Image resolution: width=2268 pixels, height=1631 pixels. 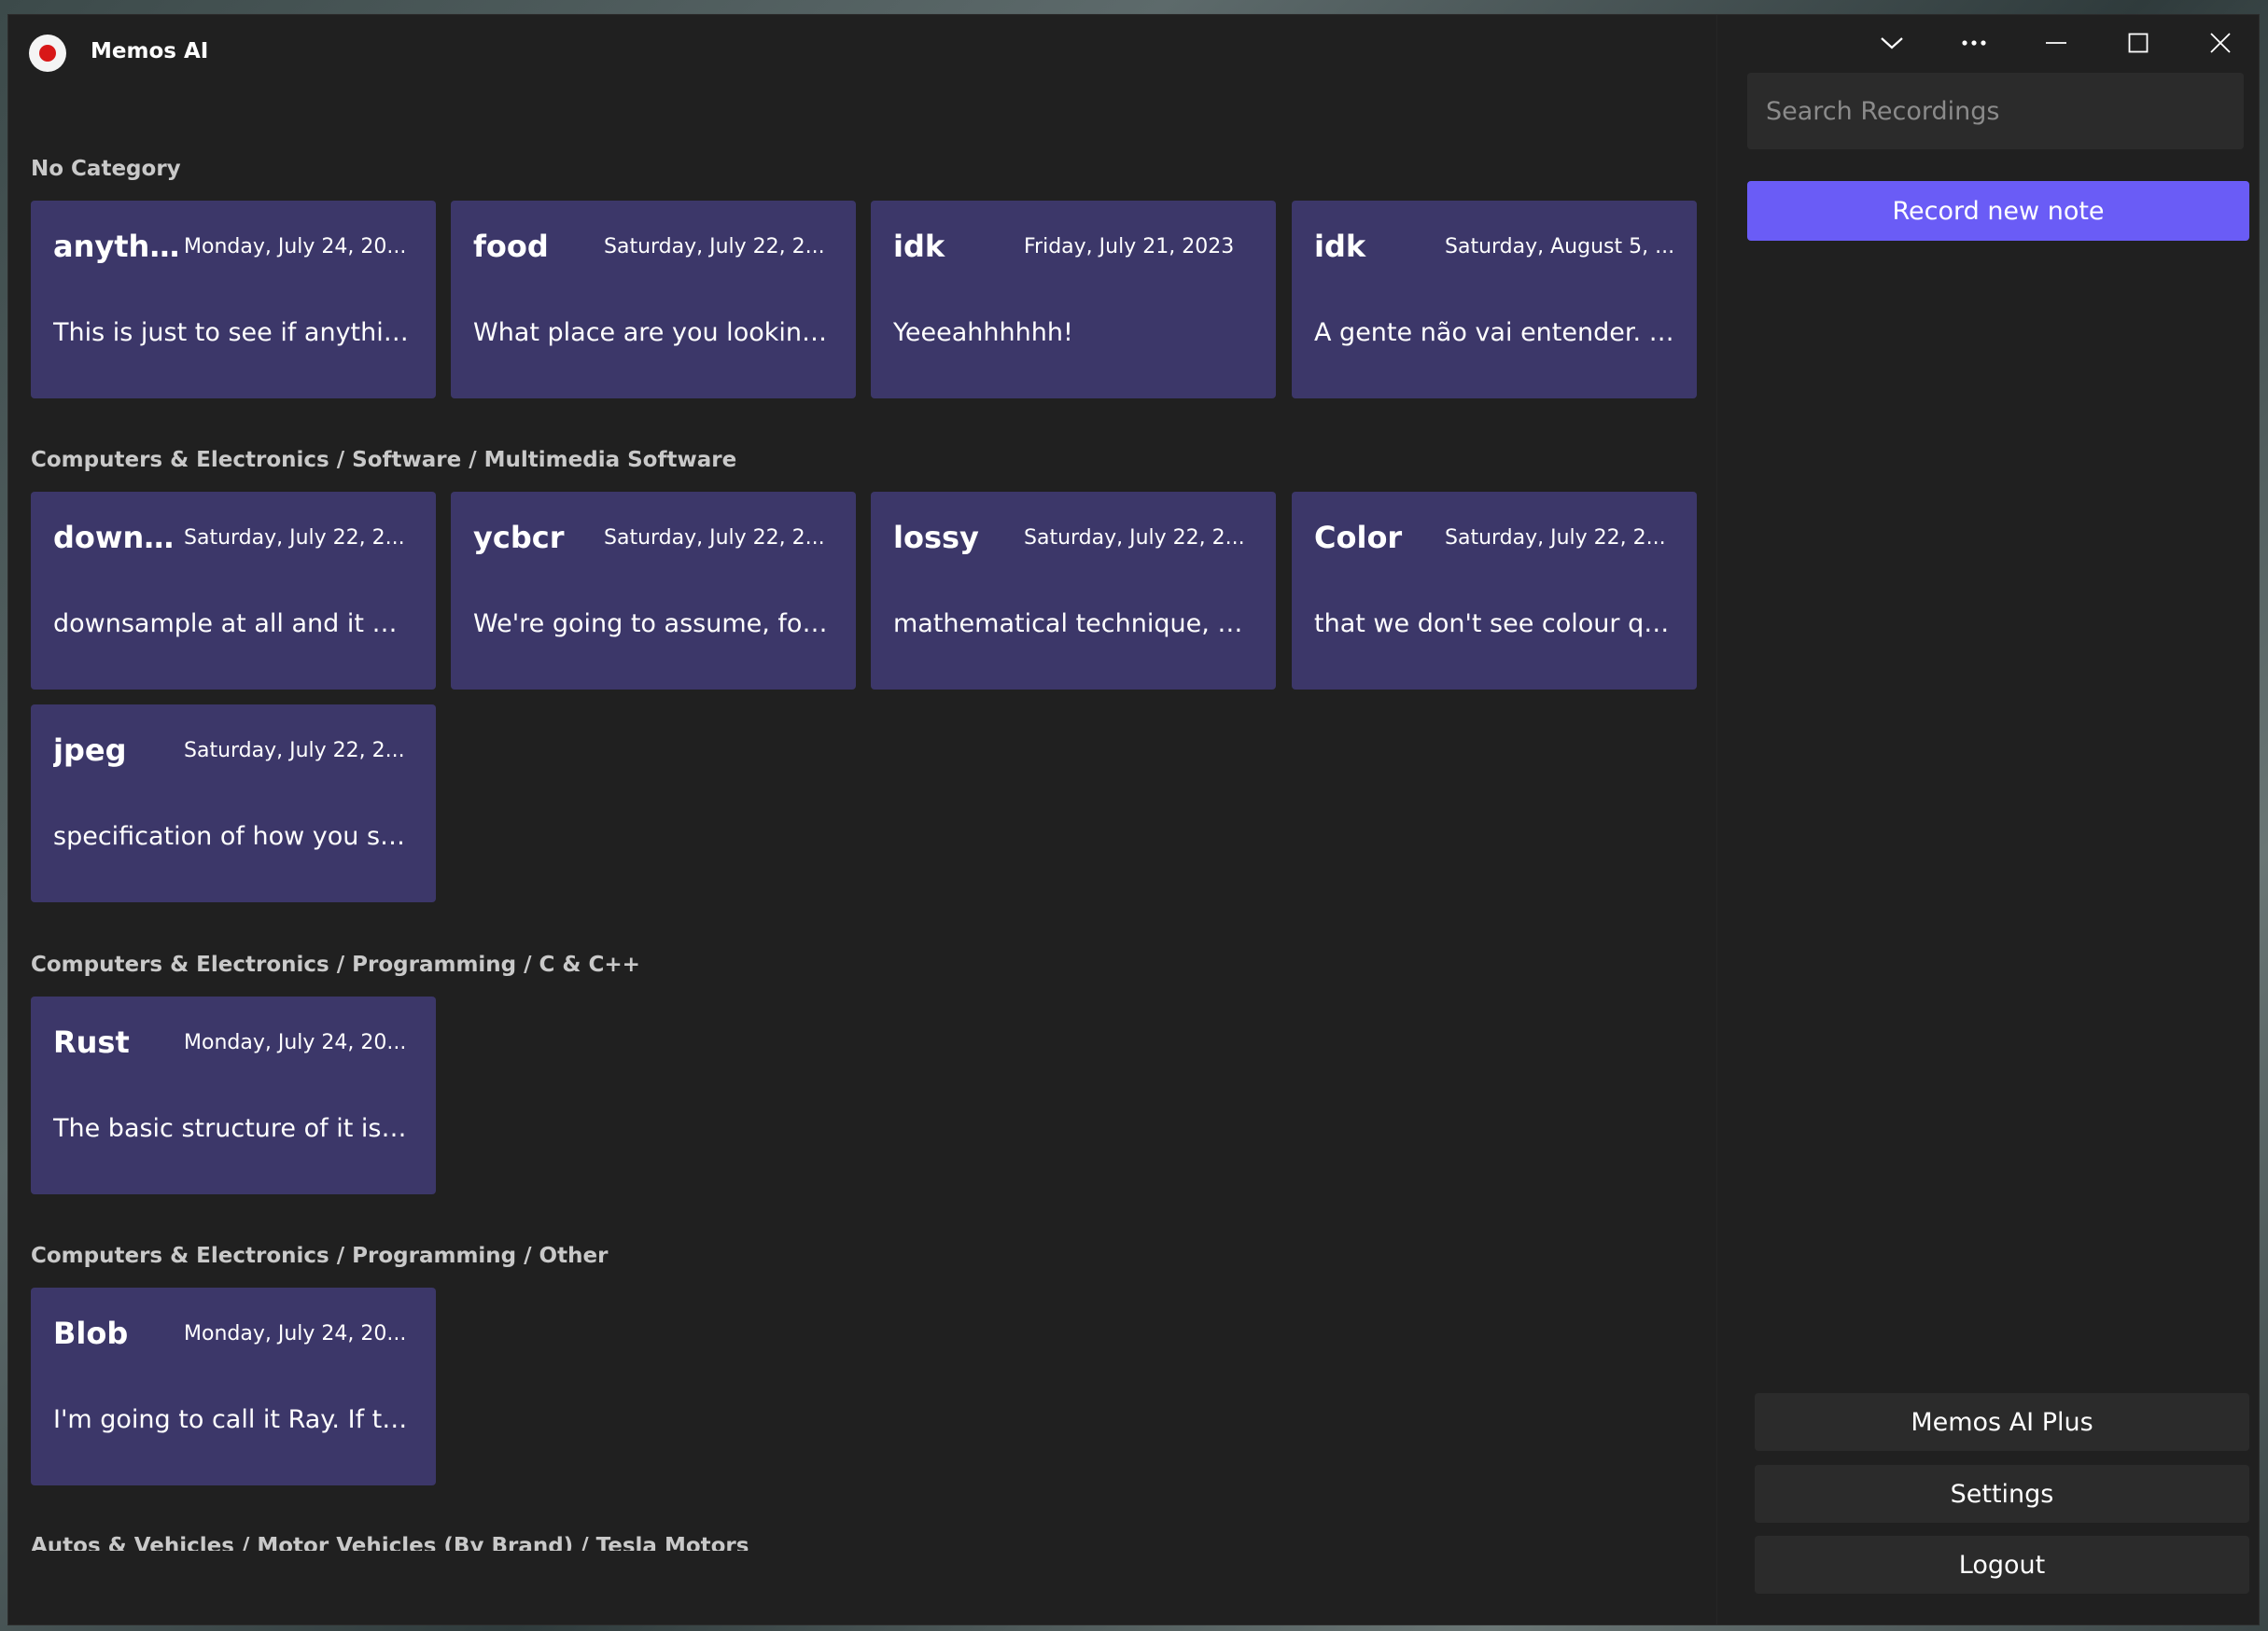 I want to click on window-controls, so click(x=2055, y=43).